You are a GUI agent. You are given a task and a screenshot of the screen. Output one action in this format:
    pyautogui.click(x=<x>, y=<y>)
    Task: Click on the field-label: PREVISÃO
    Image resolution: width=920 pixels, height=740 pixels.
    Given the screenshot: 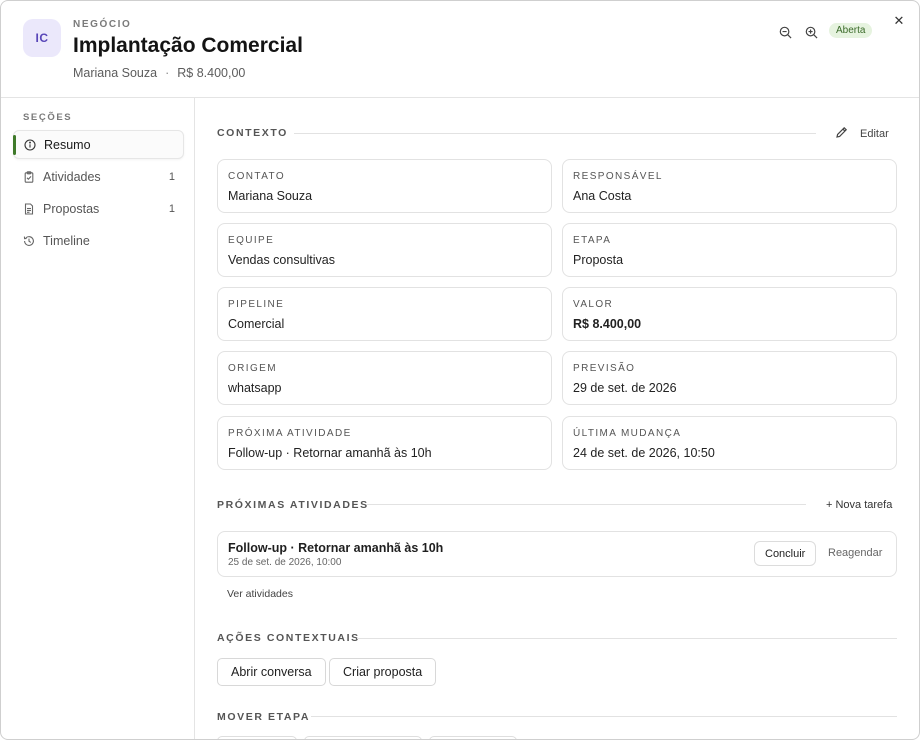 What is the action you would take?
    pyautogui.click(x=604, y=368)
    